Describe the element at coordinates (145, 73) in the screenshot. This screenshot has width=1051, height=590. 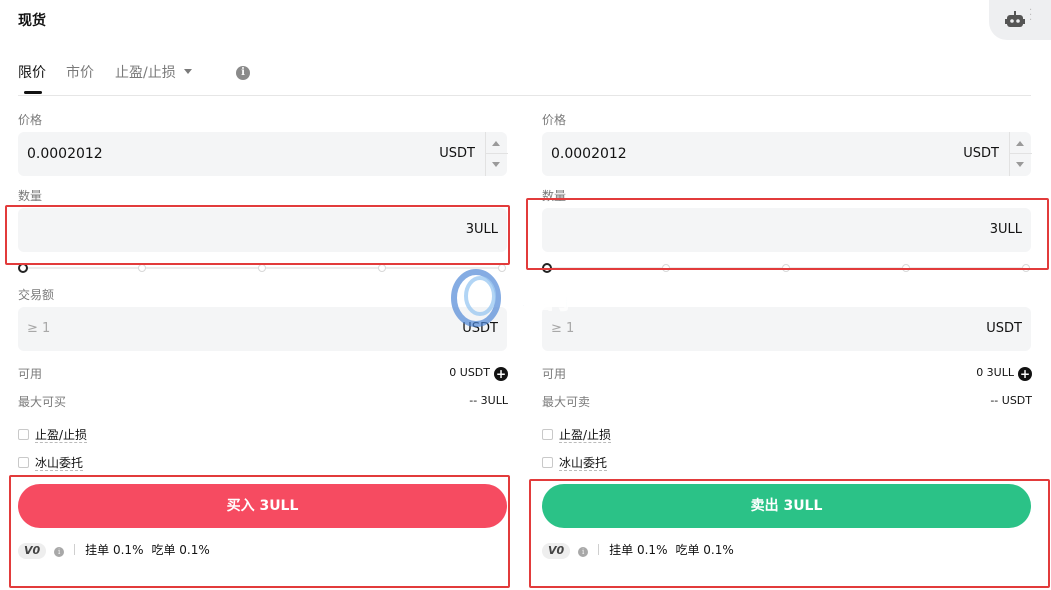
I see `tab-tpsl-label: 止盈/止损` at that location.